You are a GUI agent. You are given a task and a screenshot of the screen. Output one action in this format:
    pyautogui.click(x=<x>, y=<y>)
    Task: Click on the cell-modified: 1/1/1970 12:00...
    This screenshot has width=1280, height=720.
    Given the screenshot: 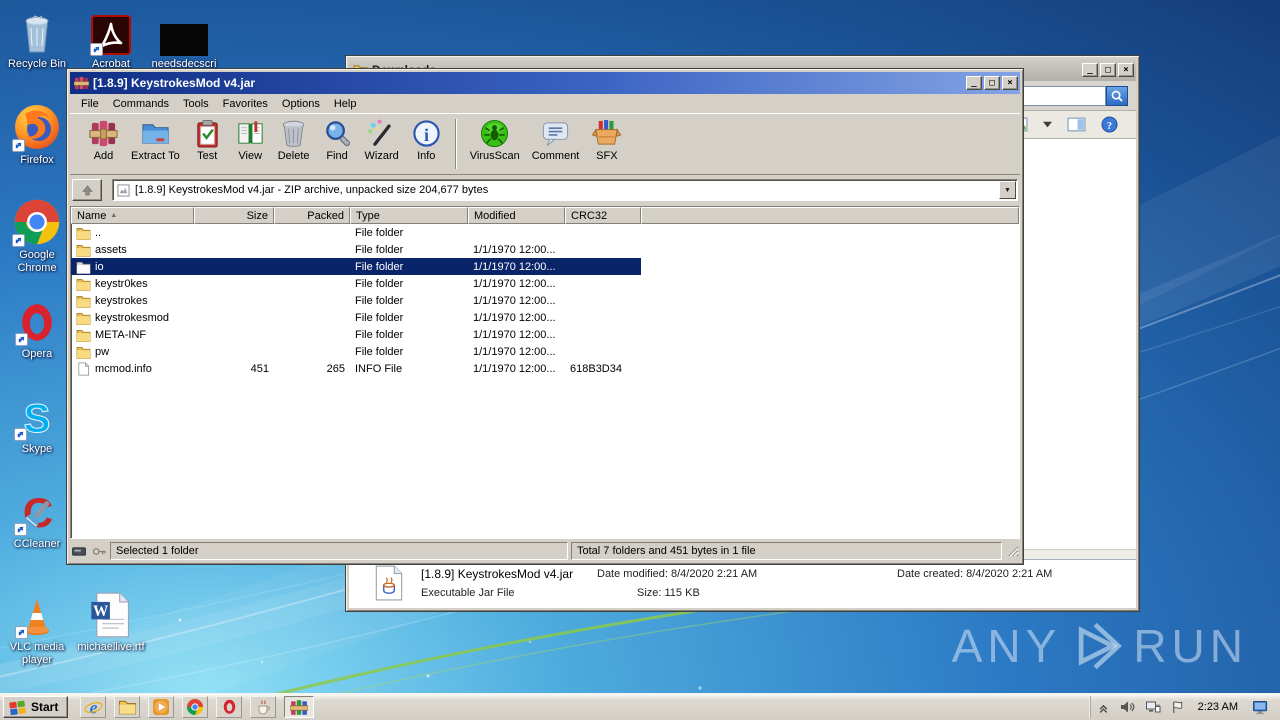 What is the action you would take?
    pyautogui.click(x=514, y=351)
    